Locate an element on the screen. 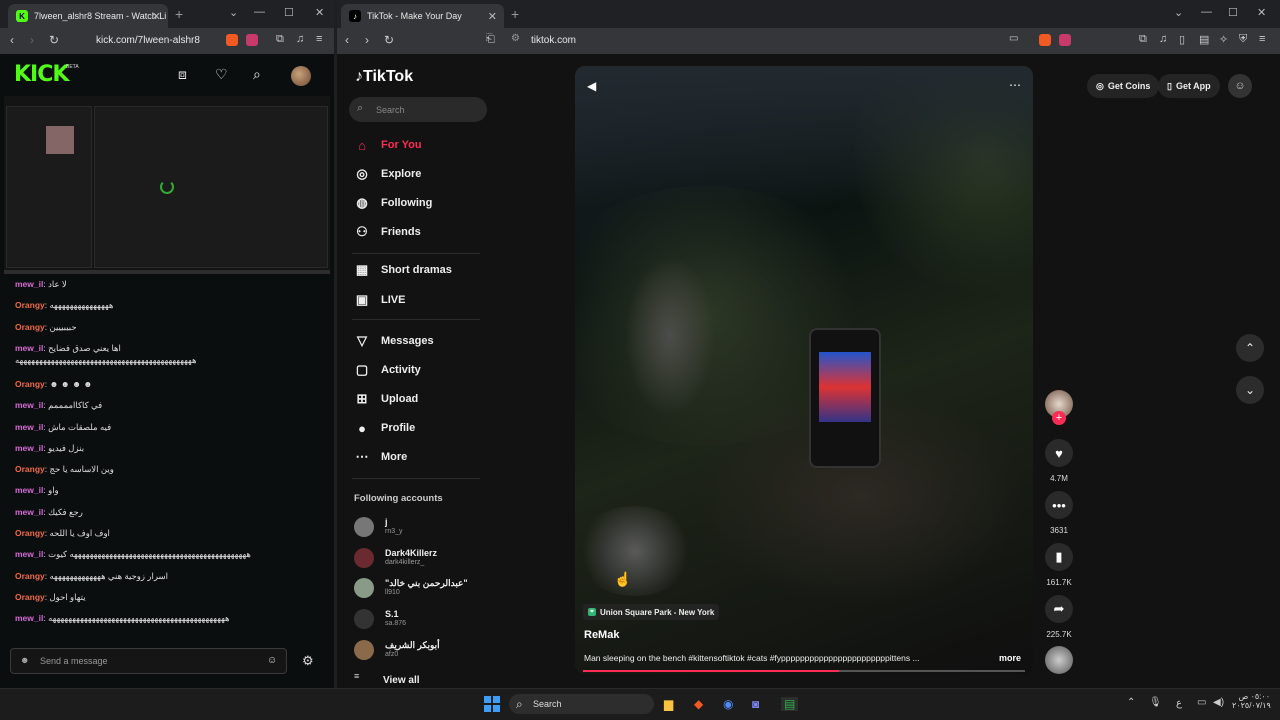  save-action: ▮ 161.7K is located at coordinates (1059, 565).